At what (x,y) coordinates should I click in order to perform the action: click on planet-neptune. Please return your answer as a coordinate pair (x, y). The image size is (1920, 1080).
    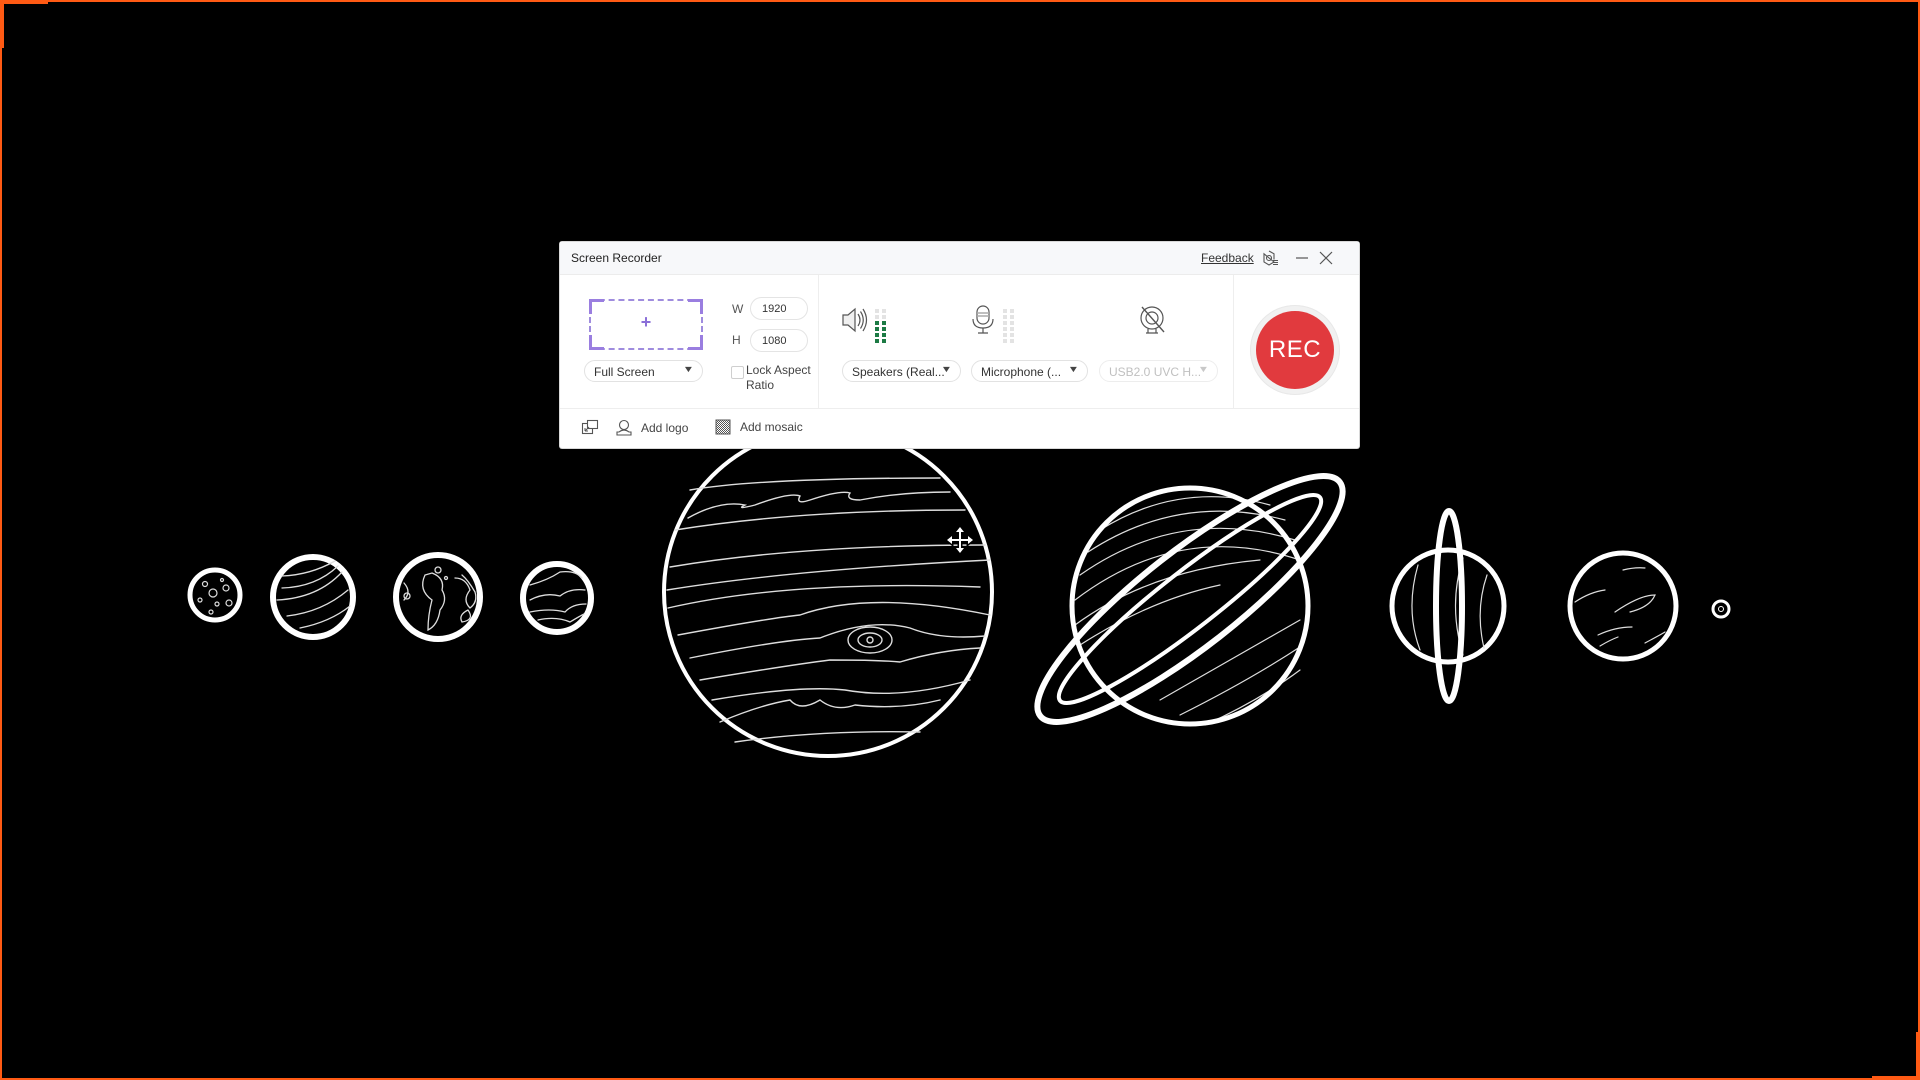
    Looking at the image, I should click on (1623, 606).